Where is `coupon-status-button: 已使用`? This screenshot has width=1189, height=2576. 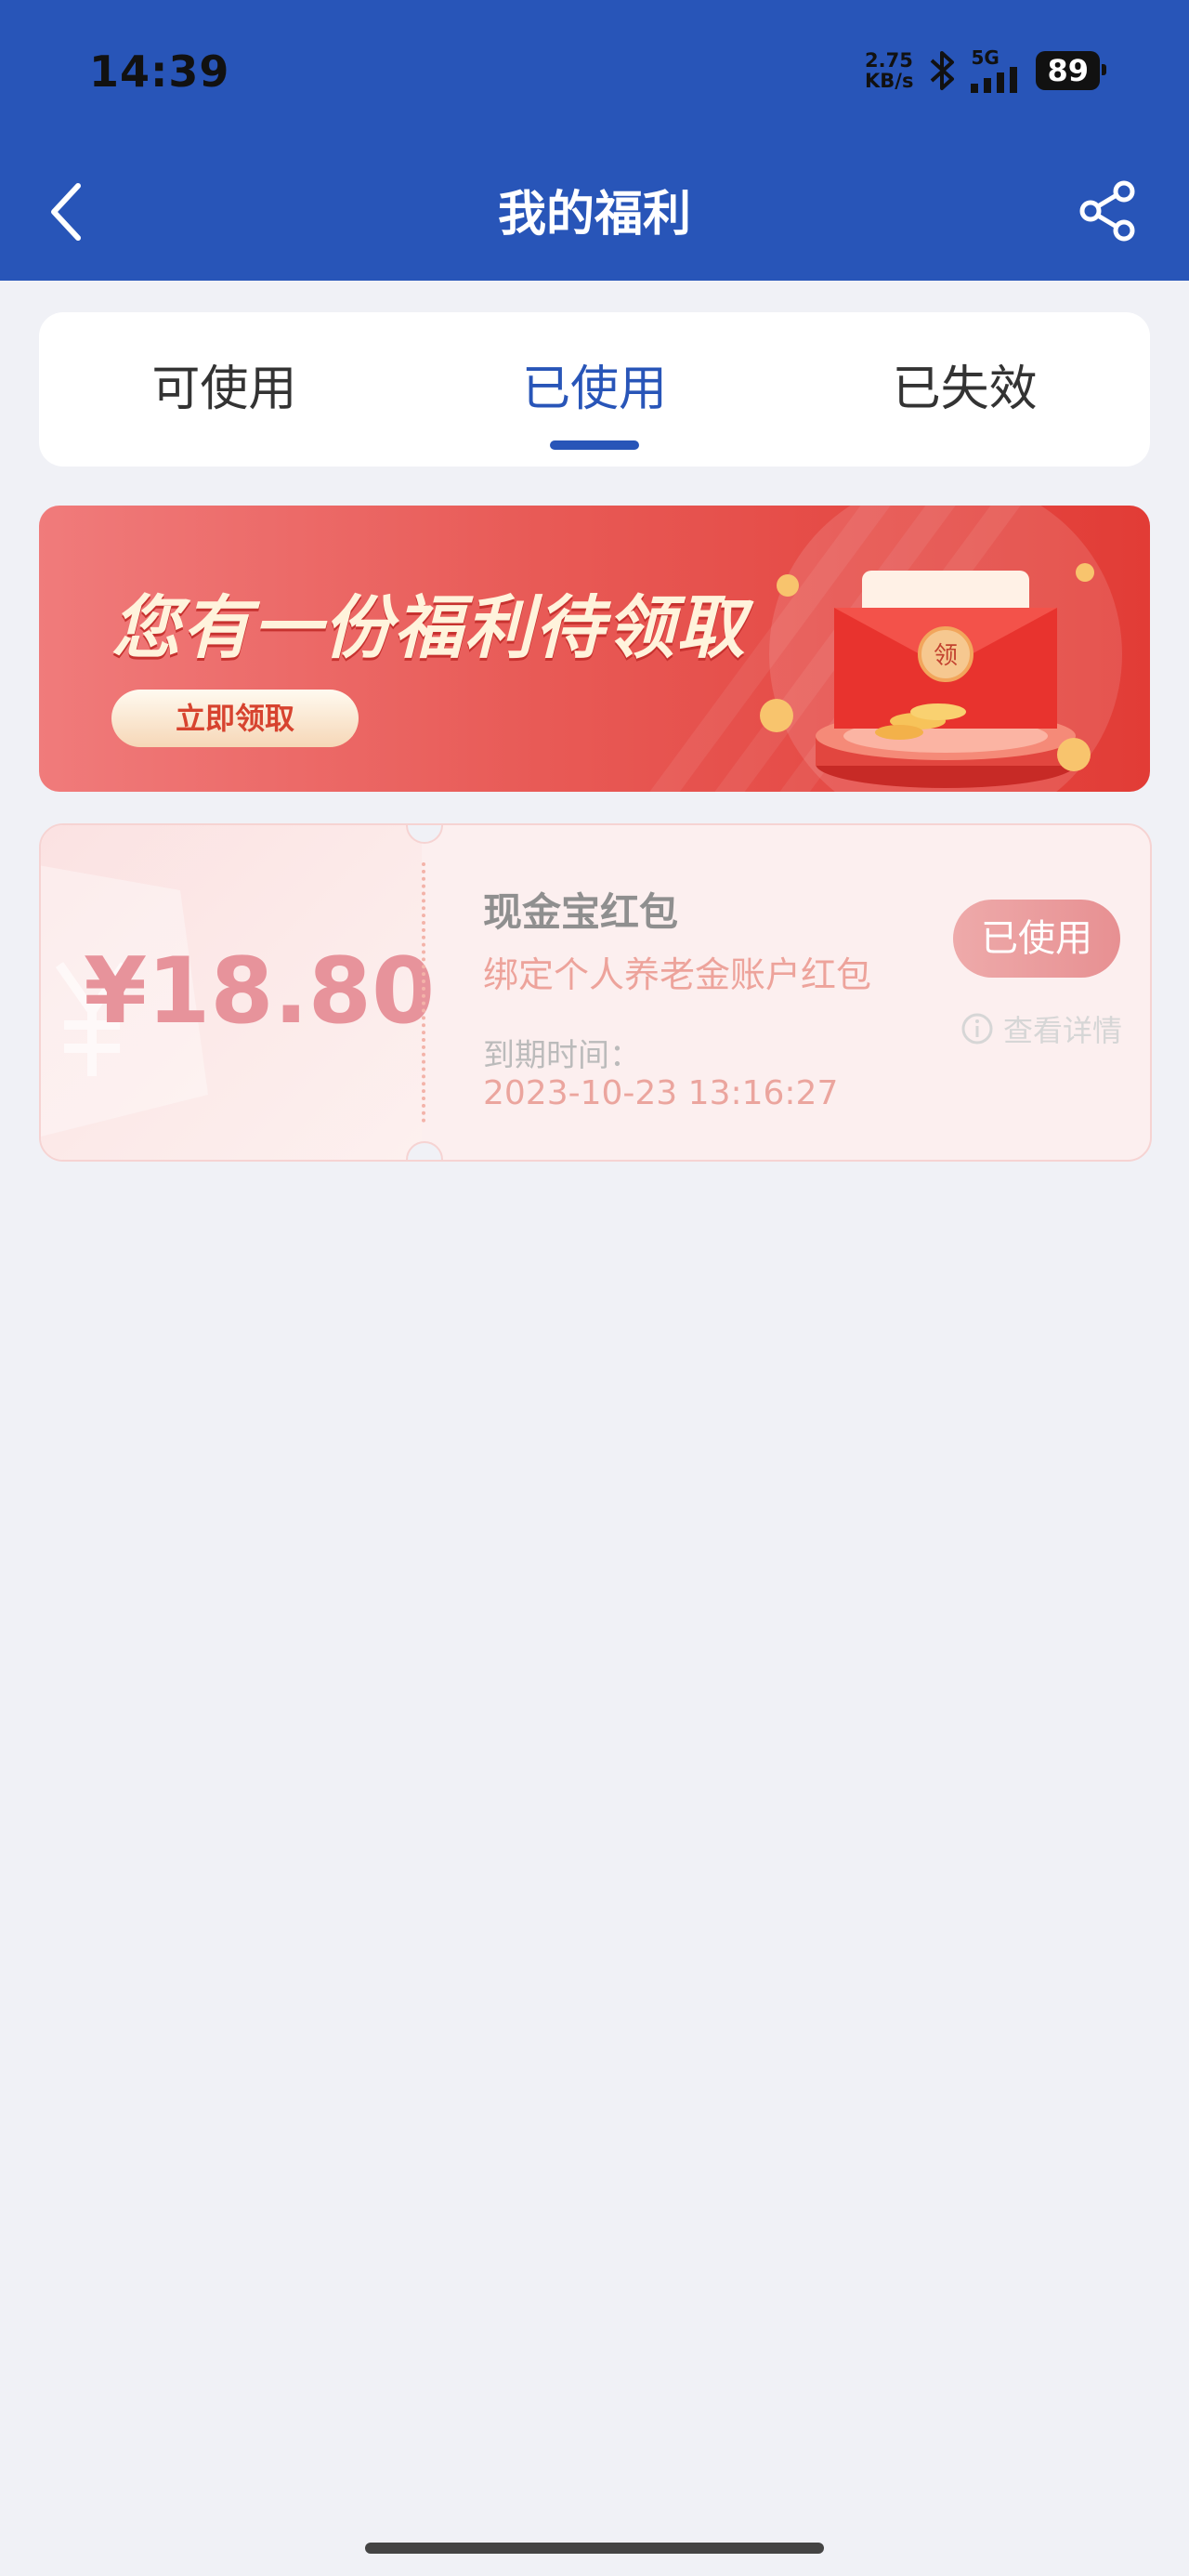
coupon-status-button: 已使用 is located at coordinates (1036, 939).